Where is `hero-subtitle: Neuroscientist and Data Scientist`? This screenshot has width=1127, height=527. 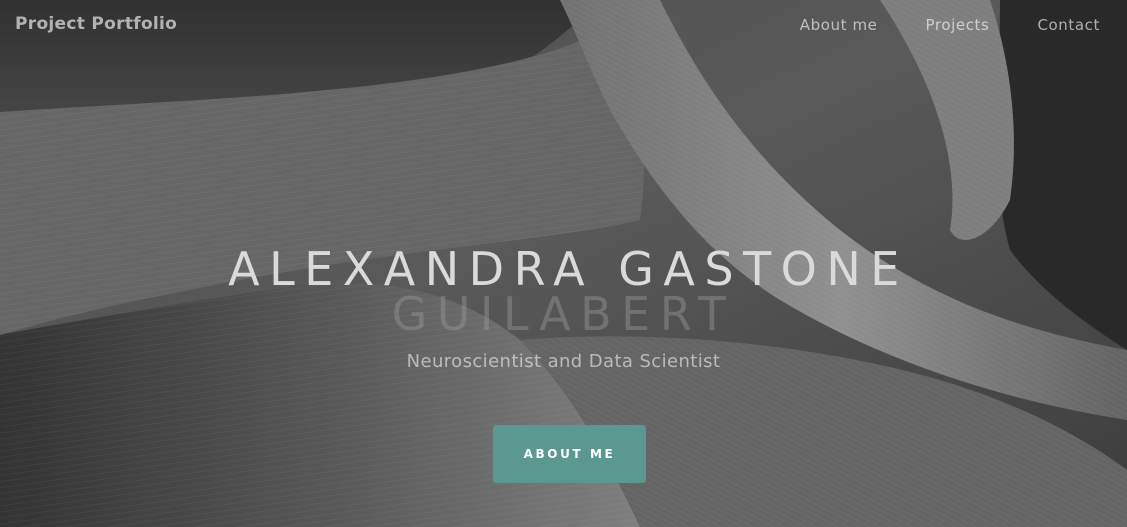 hero-subtitle: Neuroscientist and Data Scientist is located at coordinates (563, 361).